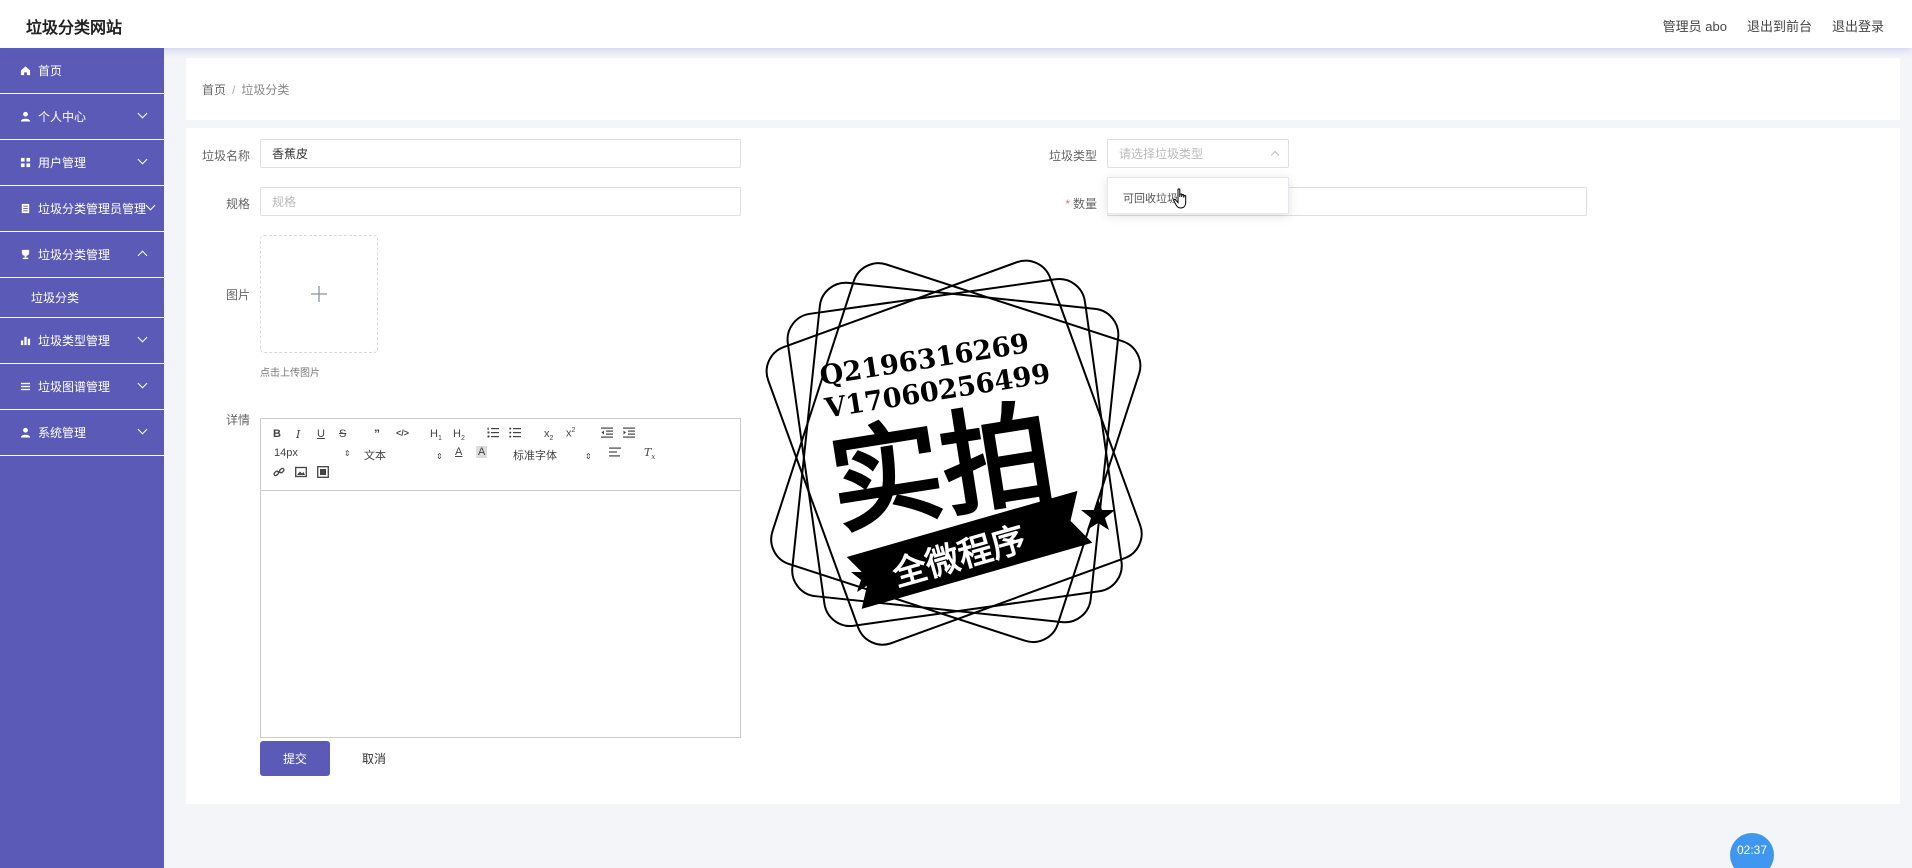  What do you see at coordinates (62, 117) in the screenshot?
I see `sidebar-item-label: 个人中心` at bounding box center [62, 117].